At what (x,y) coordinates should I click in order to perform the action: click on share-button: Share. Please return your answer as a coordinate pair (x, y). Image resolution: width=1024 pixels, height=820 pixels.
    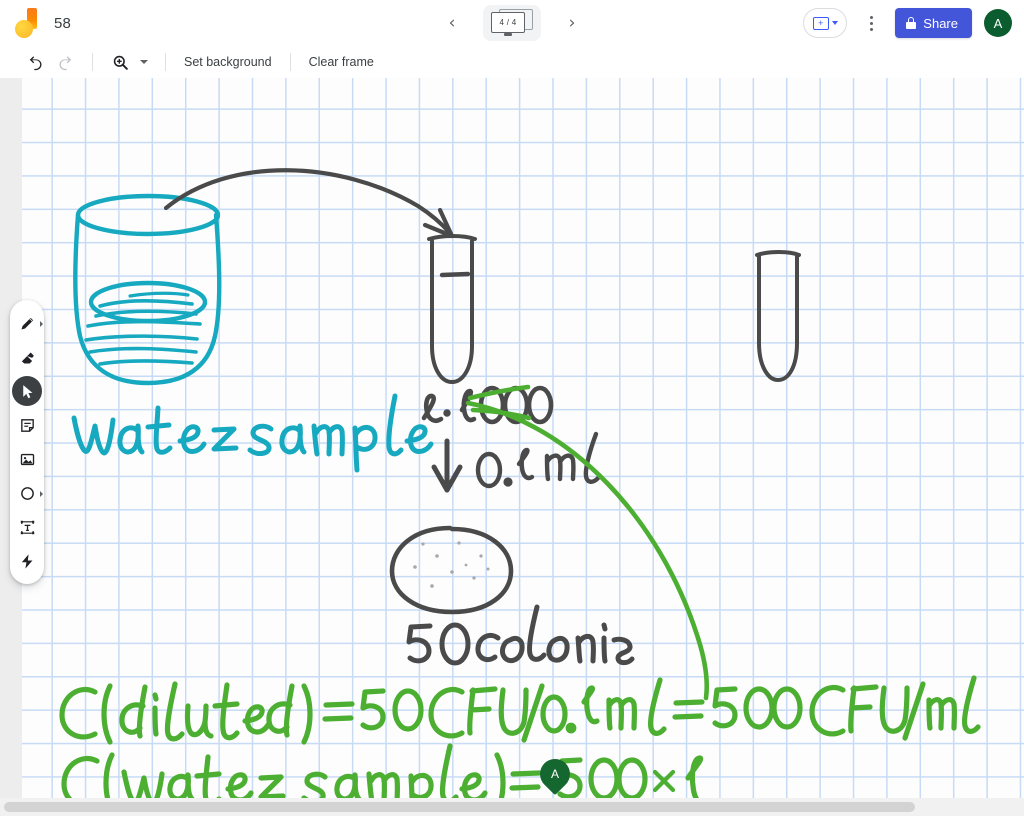
    Looking at the image, I should click on (933, 23).